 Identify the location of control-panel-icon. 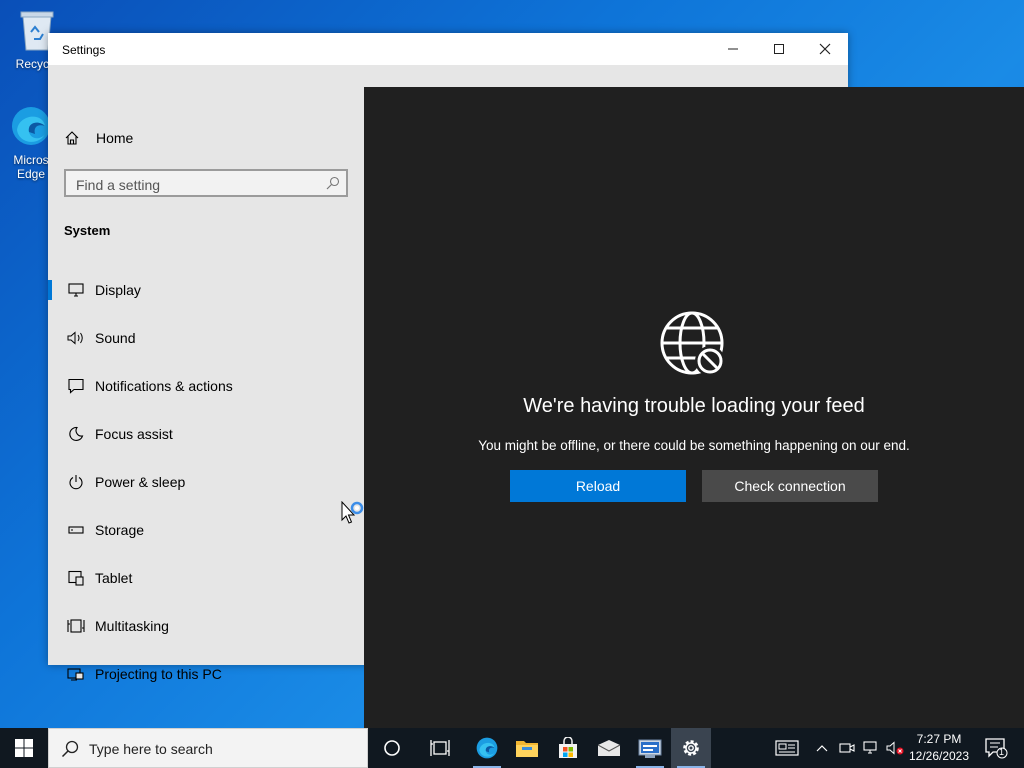
(650, 748).